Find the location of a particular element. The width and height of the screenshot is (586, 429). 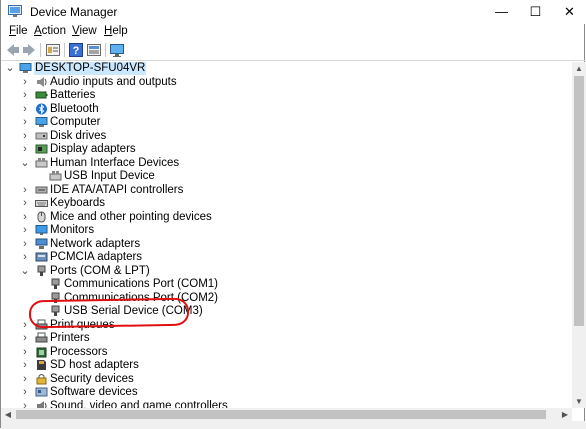

tree-category: › Security devices is located at coordinates (286, 380).